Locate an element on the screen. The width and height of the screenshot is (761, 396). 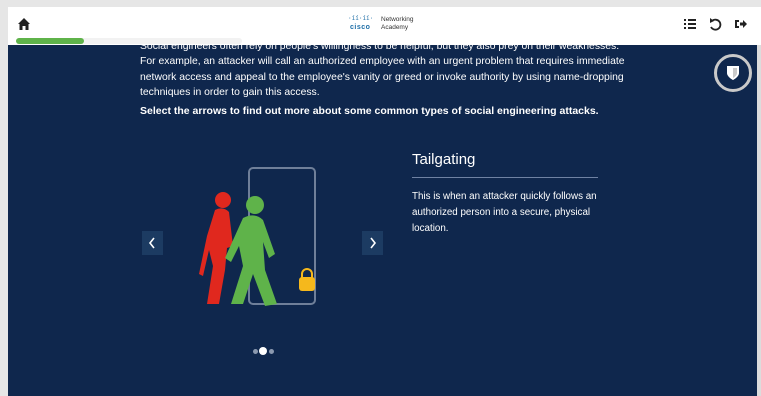
carousel-previous-button is located at coordinates (152, 243).